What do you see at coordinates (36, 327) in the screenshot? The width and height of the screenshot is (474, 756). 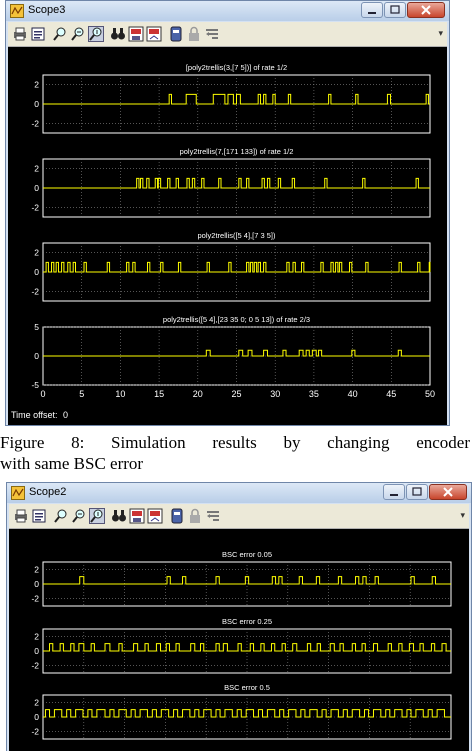 I see `y-tick-label: 5` at bounding box center [36, 327].